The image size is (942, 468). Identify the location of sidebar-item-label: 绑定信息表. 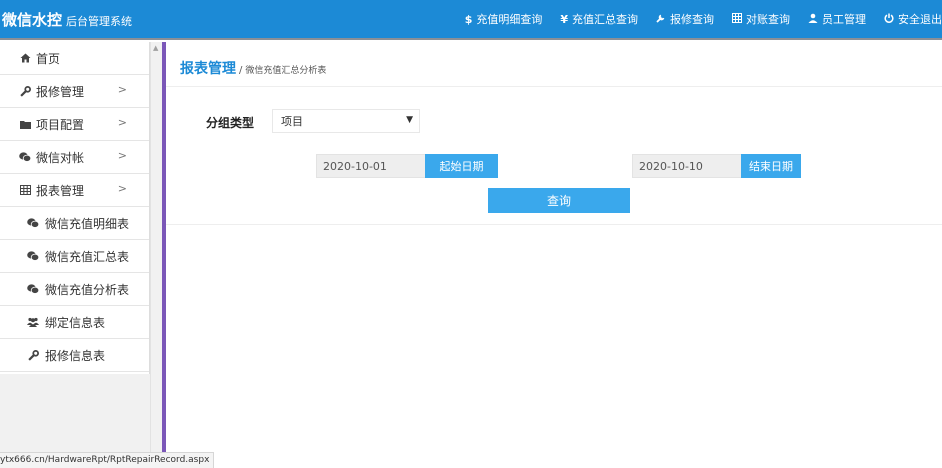
(75, 322).